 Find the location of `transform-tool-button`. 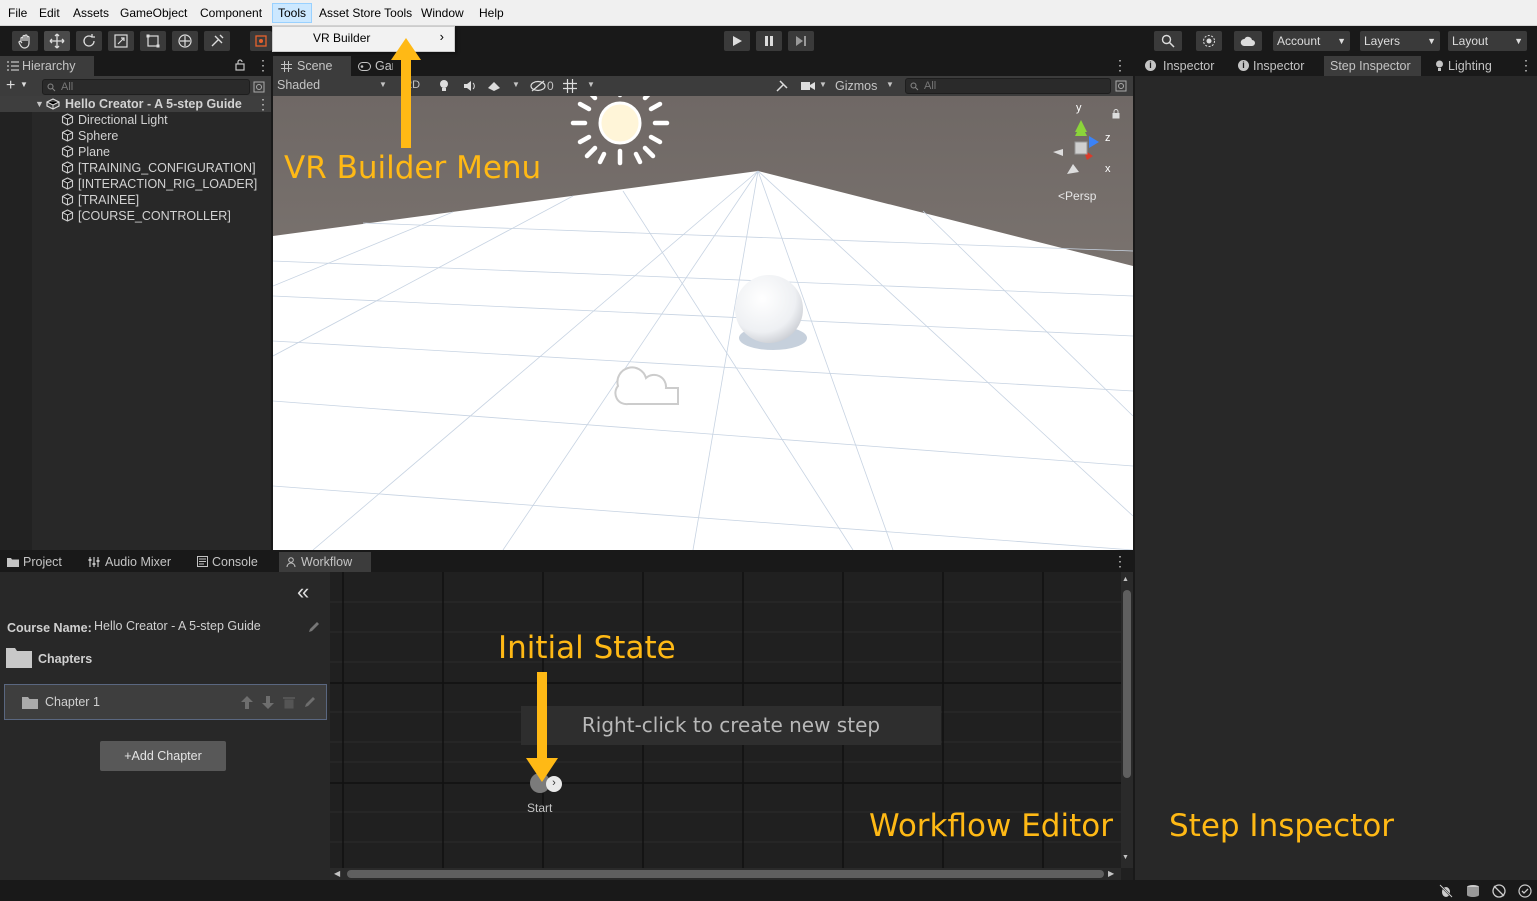

transform-tool-button is located at coordinates (185, 41).